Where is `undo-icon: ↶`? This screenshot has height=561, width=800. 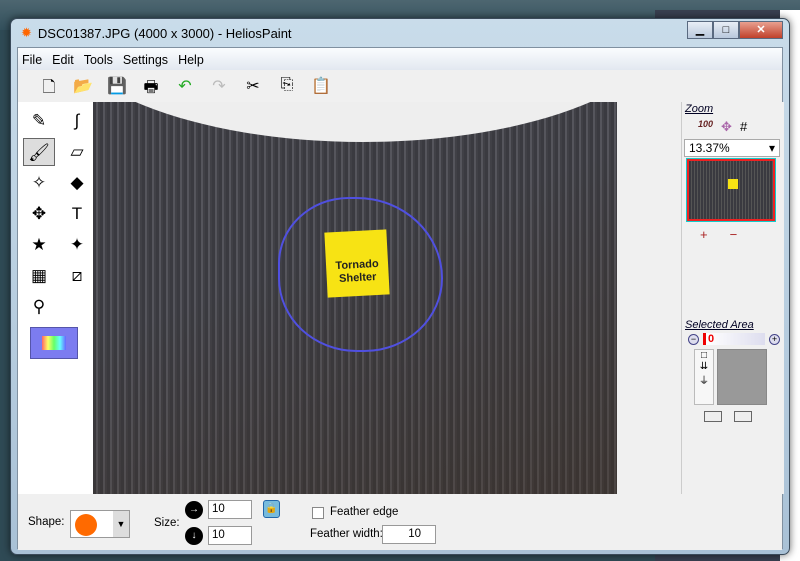 undo-icon: ↶ is located at coordinates (185, 88).